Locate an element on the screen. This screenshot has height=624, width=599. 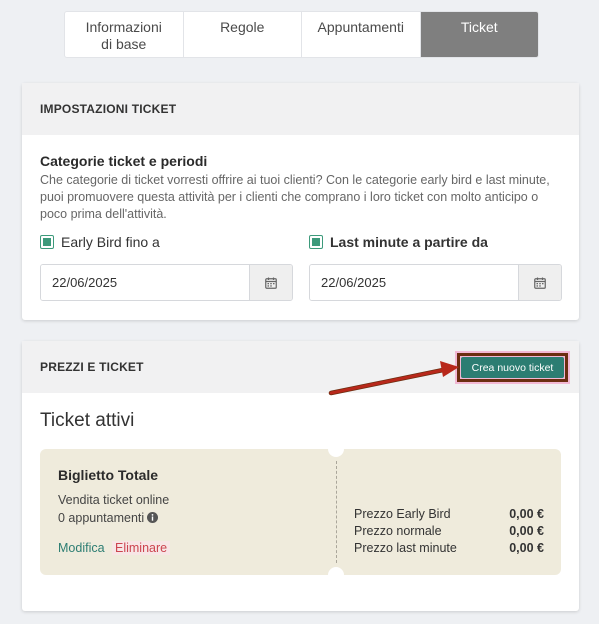
price-early-bird-label: Prezzo Early Bird is located at coordinates (402, 514).